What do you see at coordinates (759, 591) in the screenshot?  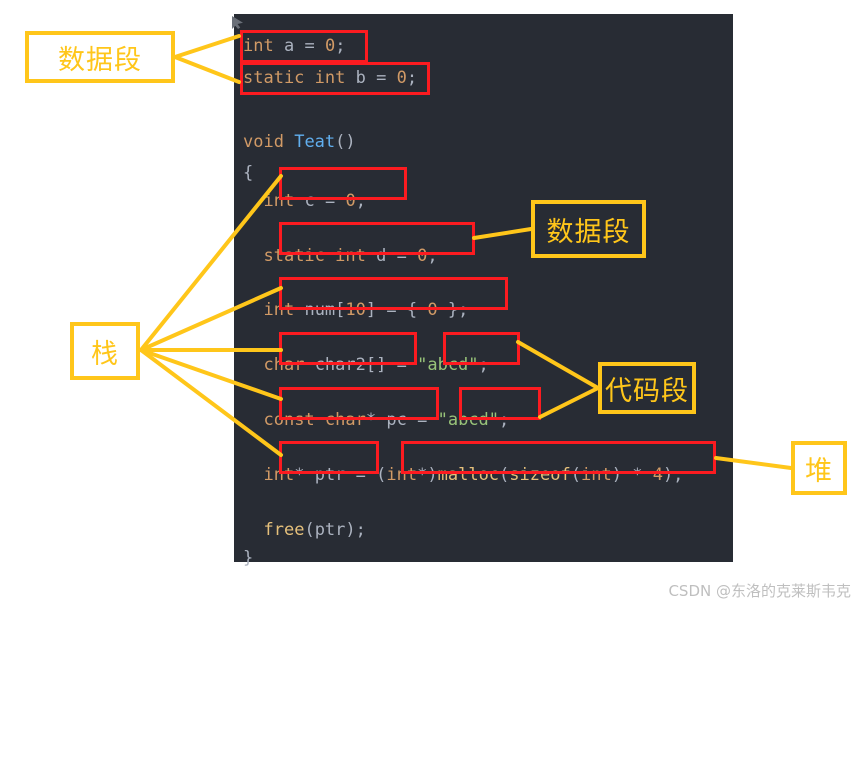 I see `csdn-watermark: CSDN @东洛的克莱斯韦克` at bounding box center [759, 591].